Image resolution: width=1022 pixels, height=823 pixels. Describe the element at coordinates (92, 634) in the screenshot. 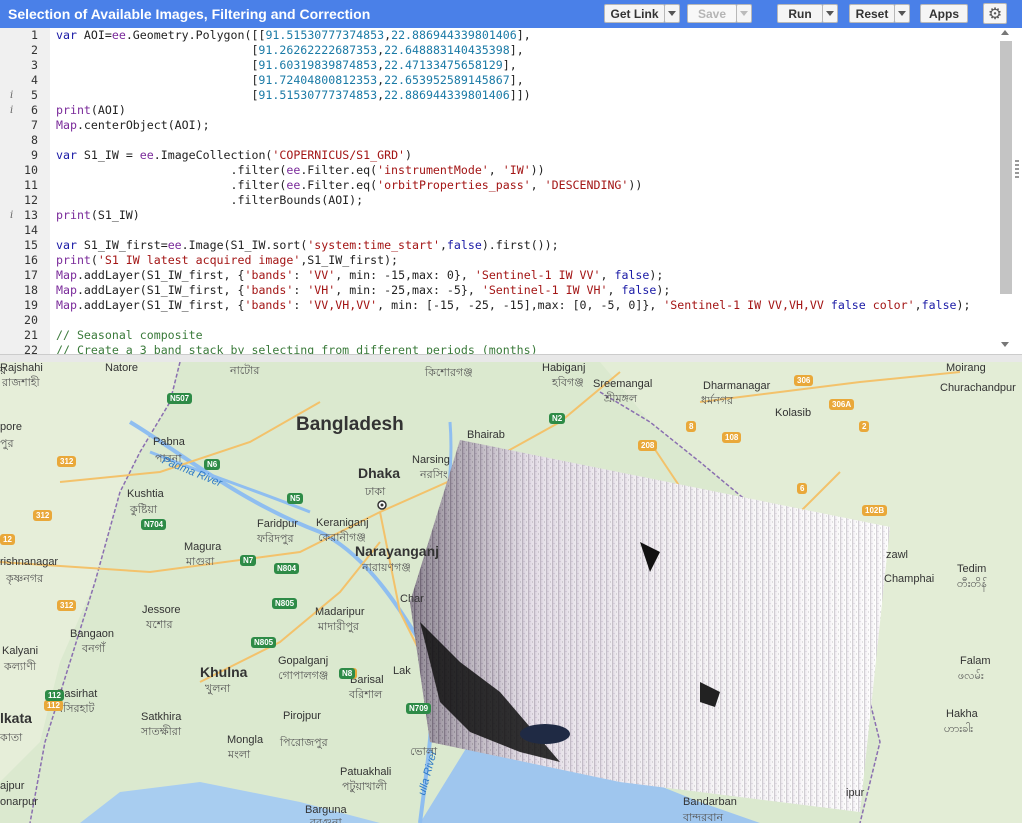

I see `map-label-bangaon: Bangaon` at that location.